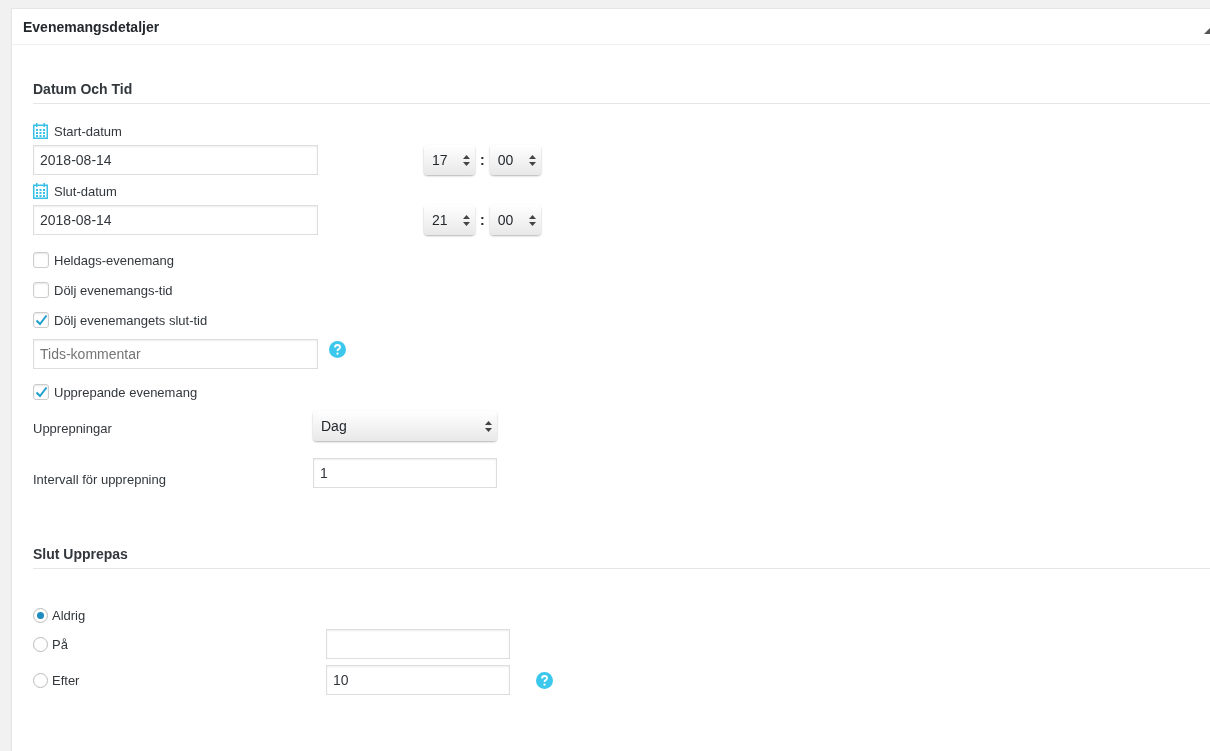 This screenshot has height=751, width=1210. Describe the element at coordinates (621, 92) in the screenshot. I see `section-heading: Datum Och Tid` at that location.